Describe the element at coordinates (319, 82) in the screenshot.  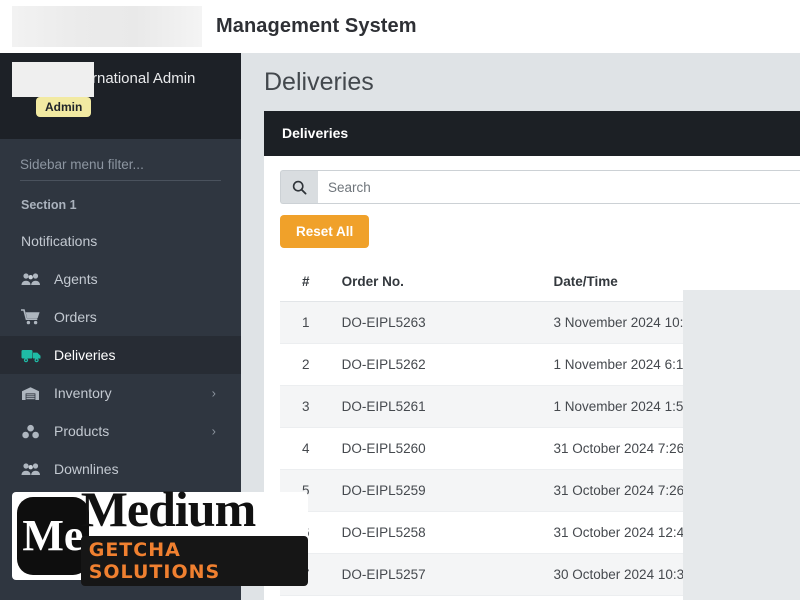
I see `page-title: Deliveries` at that location.